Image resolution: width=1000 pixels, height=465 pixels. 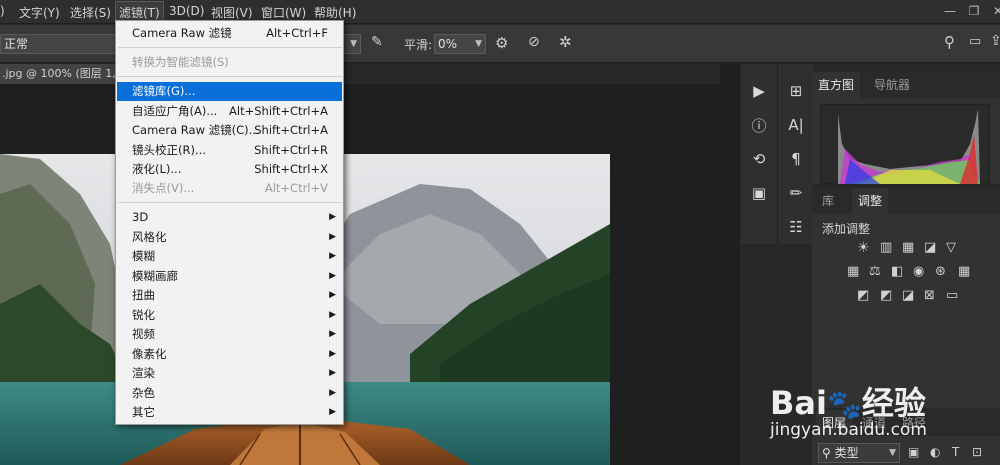 I want to click on character-icon: A|, so click(x=796, y=125).